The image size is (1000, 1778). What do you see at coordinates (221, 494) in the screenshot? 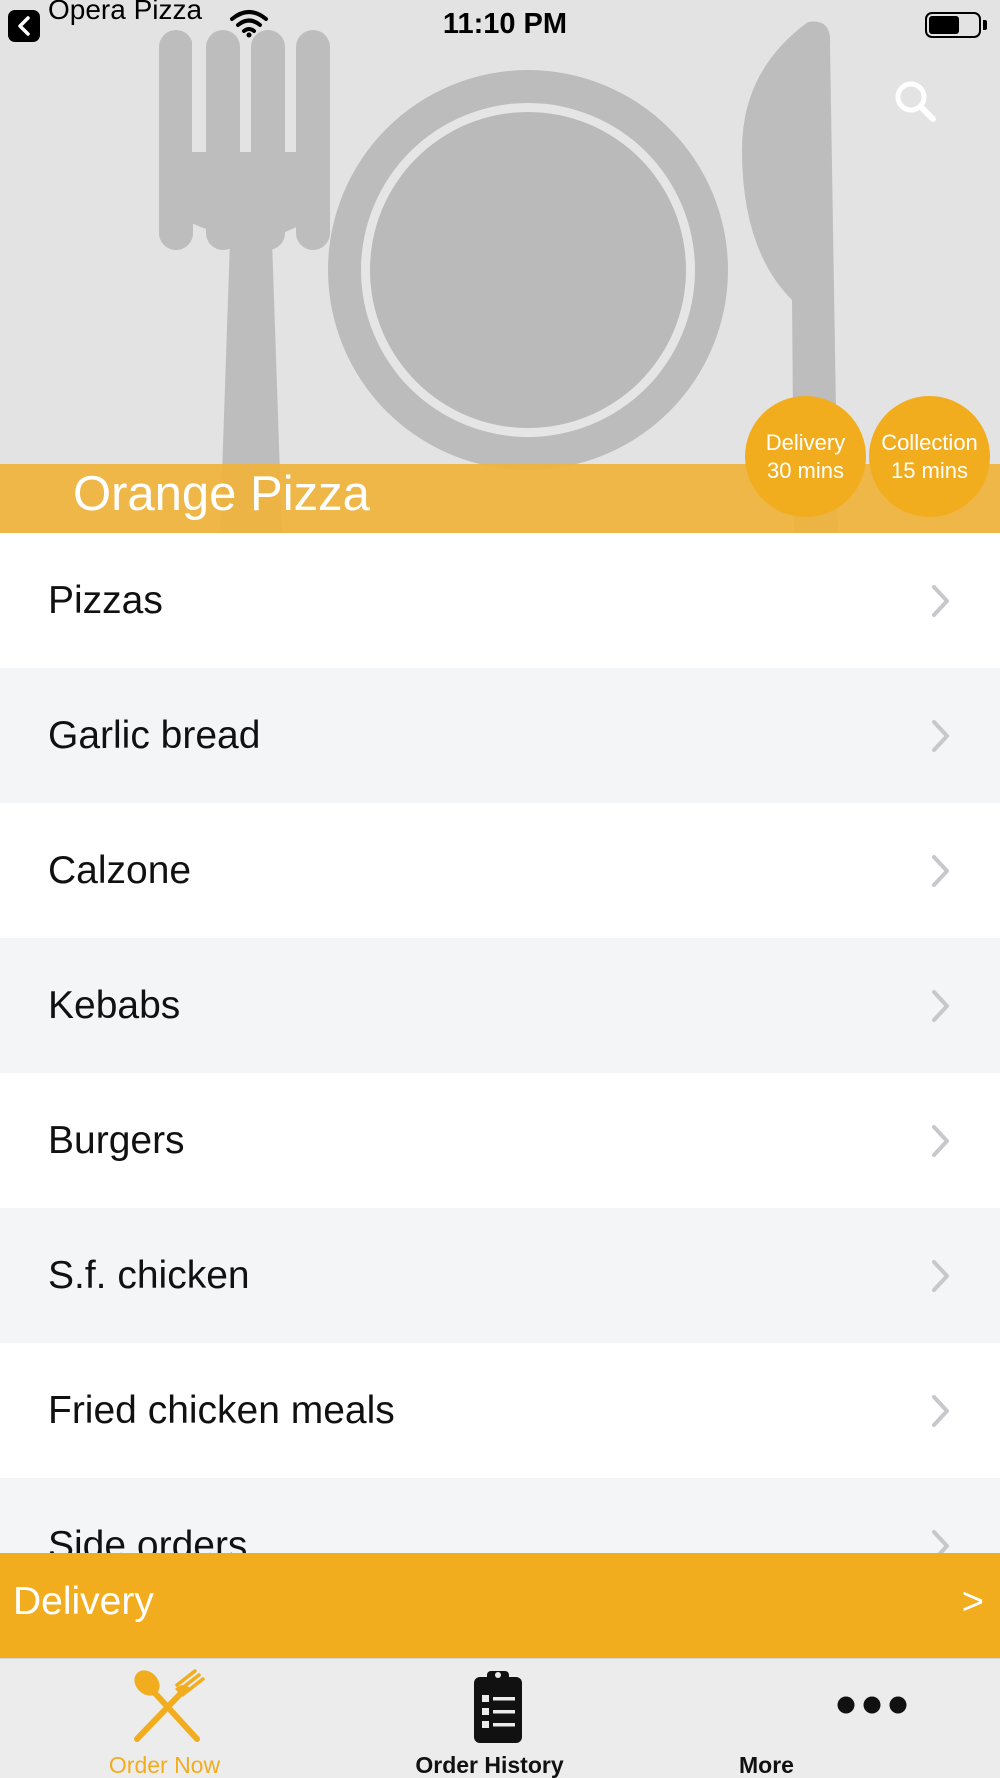
I see `restaurant-name: Orange Pizza` at bounding box center [221, 494].